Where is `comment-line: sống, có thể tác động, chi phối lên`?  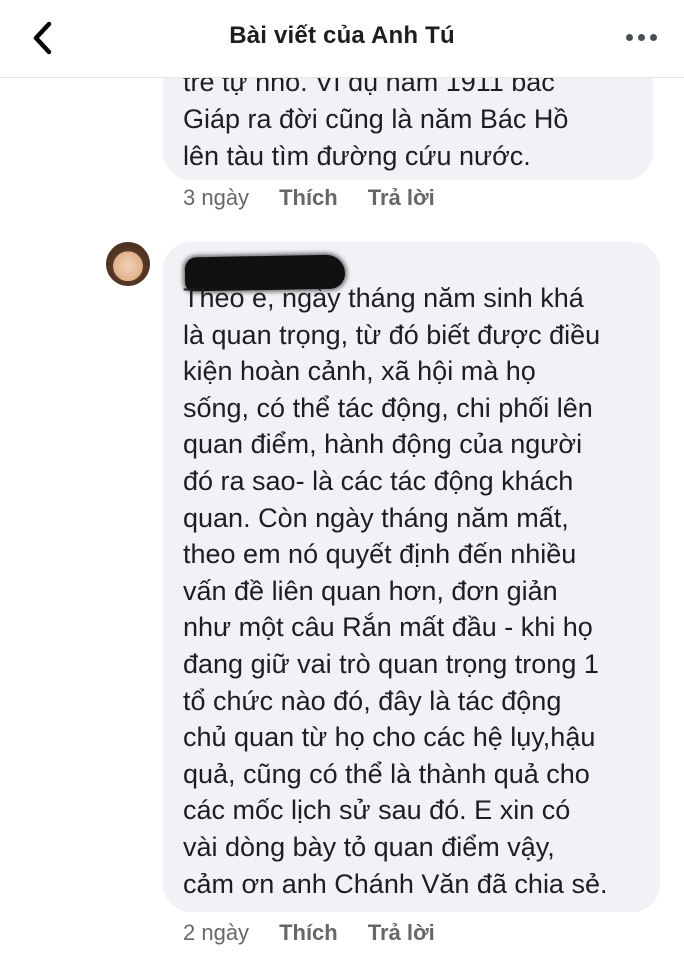
comment-line: sống, có thể tác động, chi phối lên is located at coordinates (388, 407).